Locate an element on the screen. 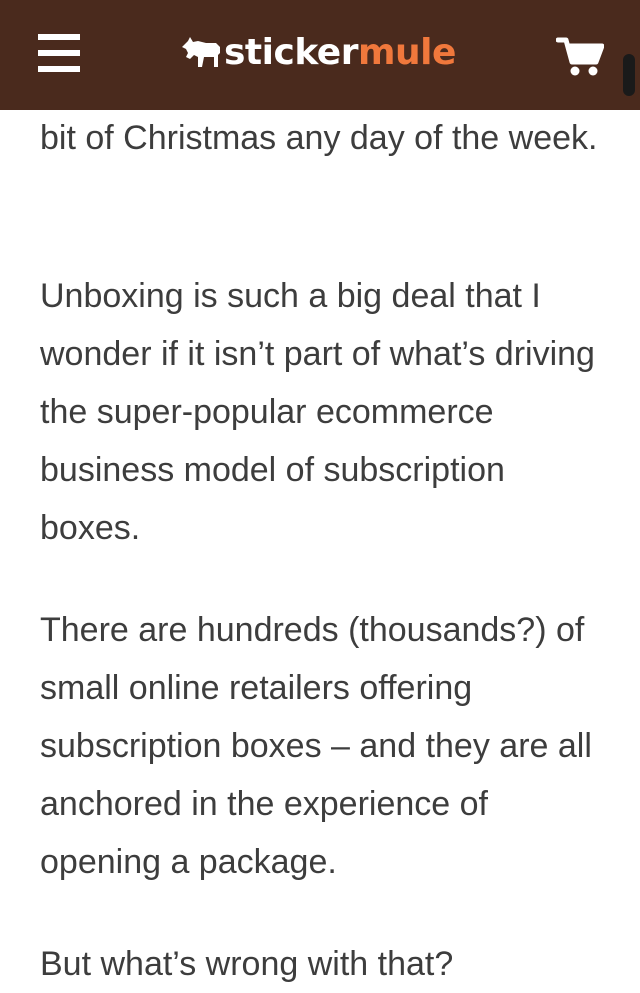  mule-logo-icon is located at coordinates (201, 52).